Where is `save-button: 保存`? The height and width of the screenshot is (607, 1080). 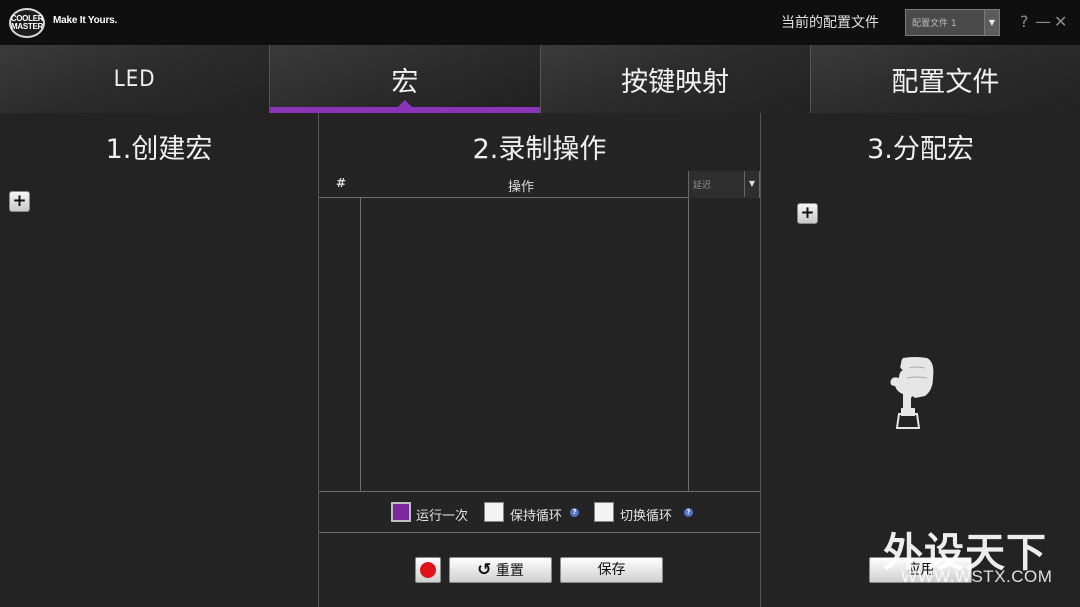 save-button: 保存 is located at coordinates (611, 570).